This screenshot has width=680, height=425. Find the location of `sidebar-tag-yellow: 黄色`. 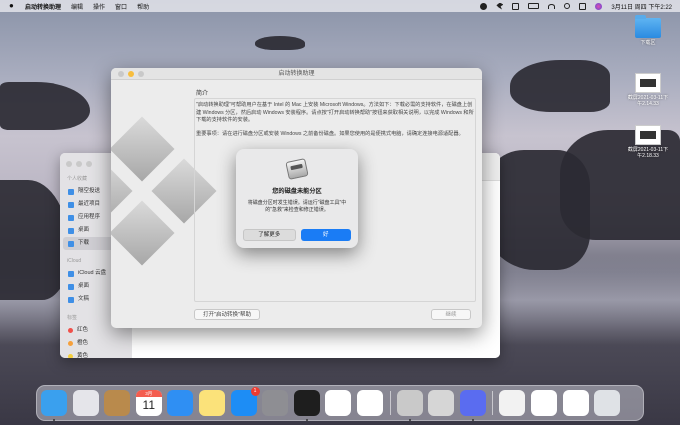

sidebar-tag-yellow: 黄色 is located at coordinates (96, 354).